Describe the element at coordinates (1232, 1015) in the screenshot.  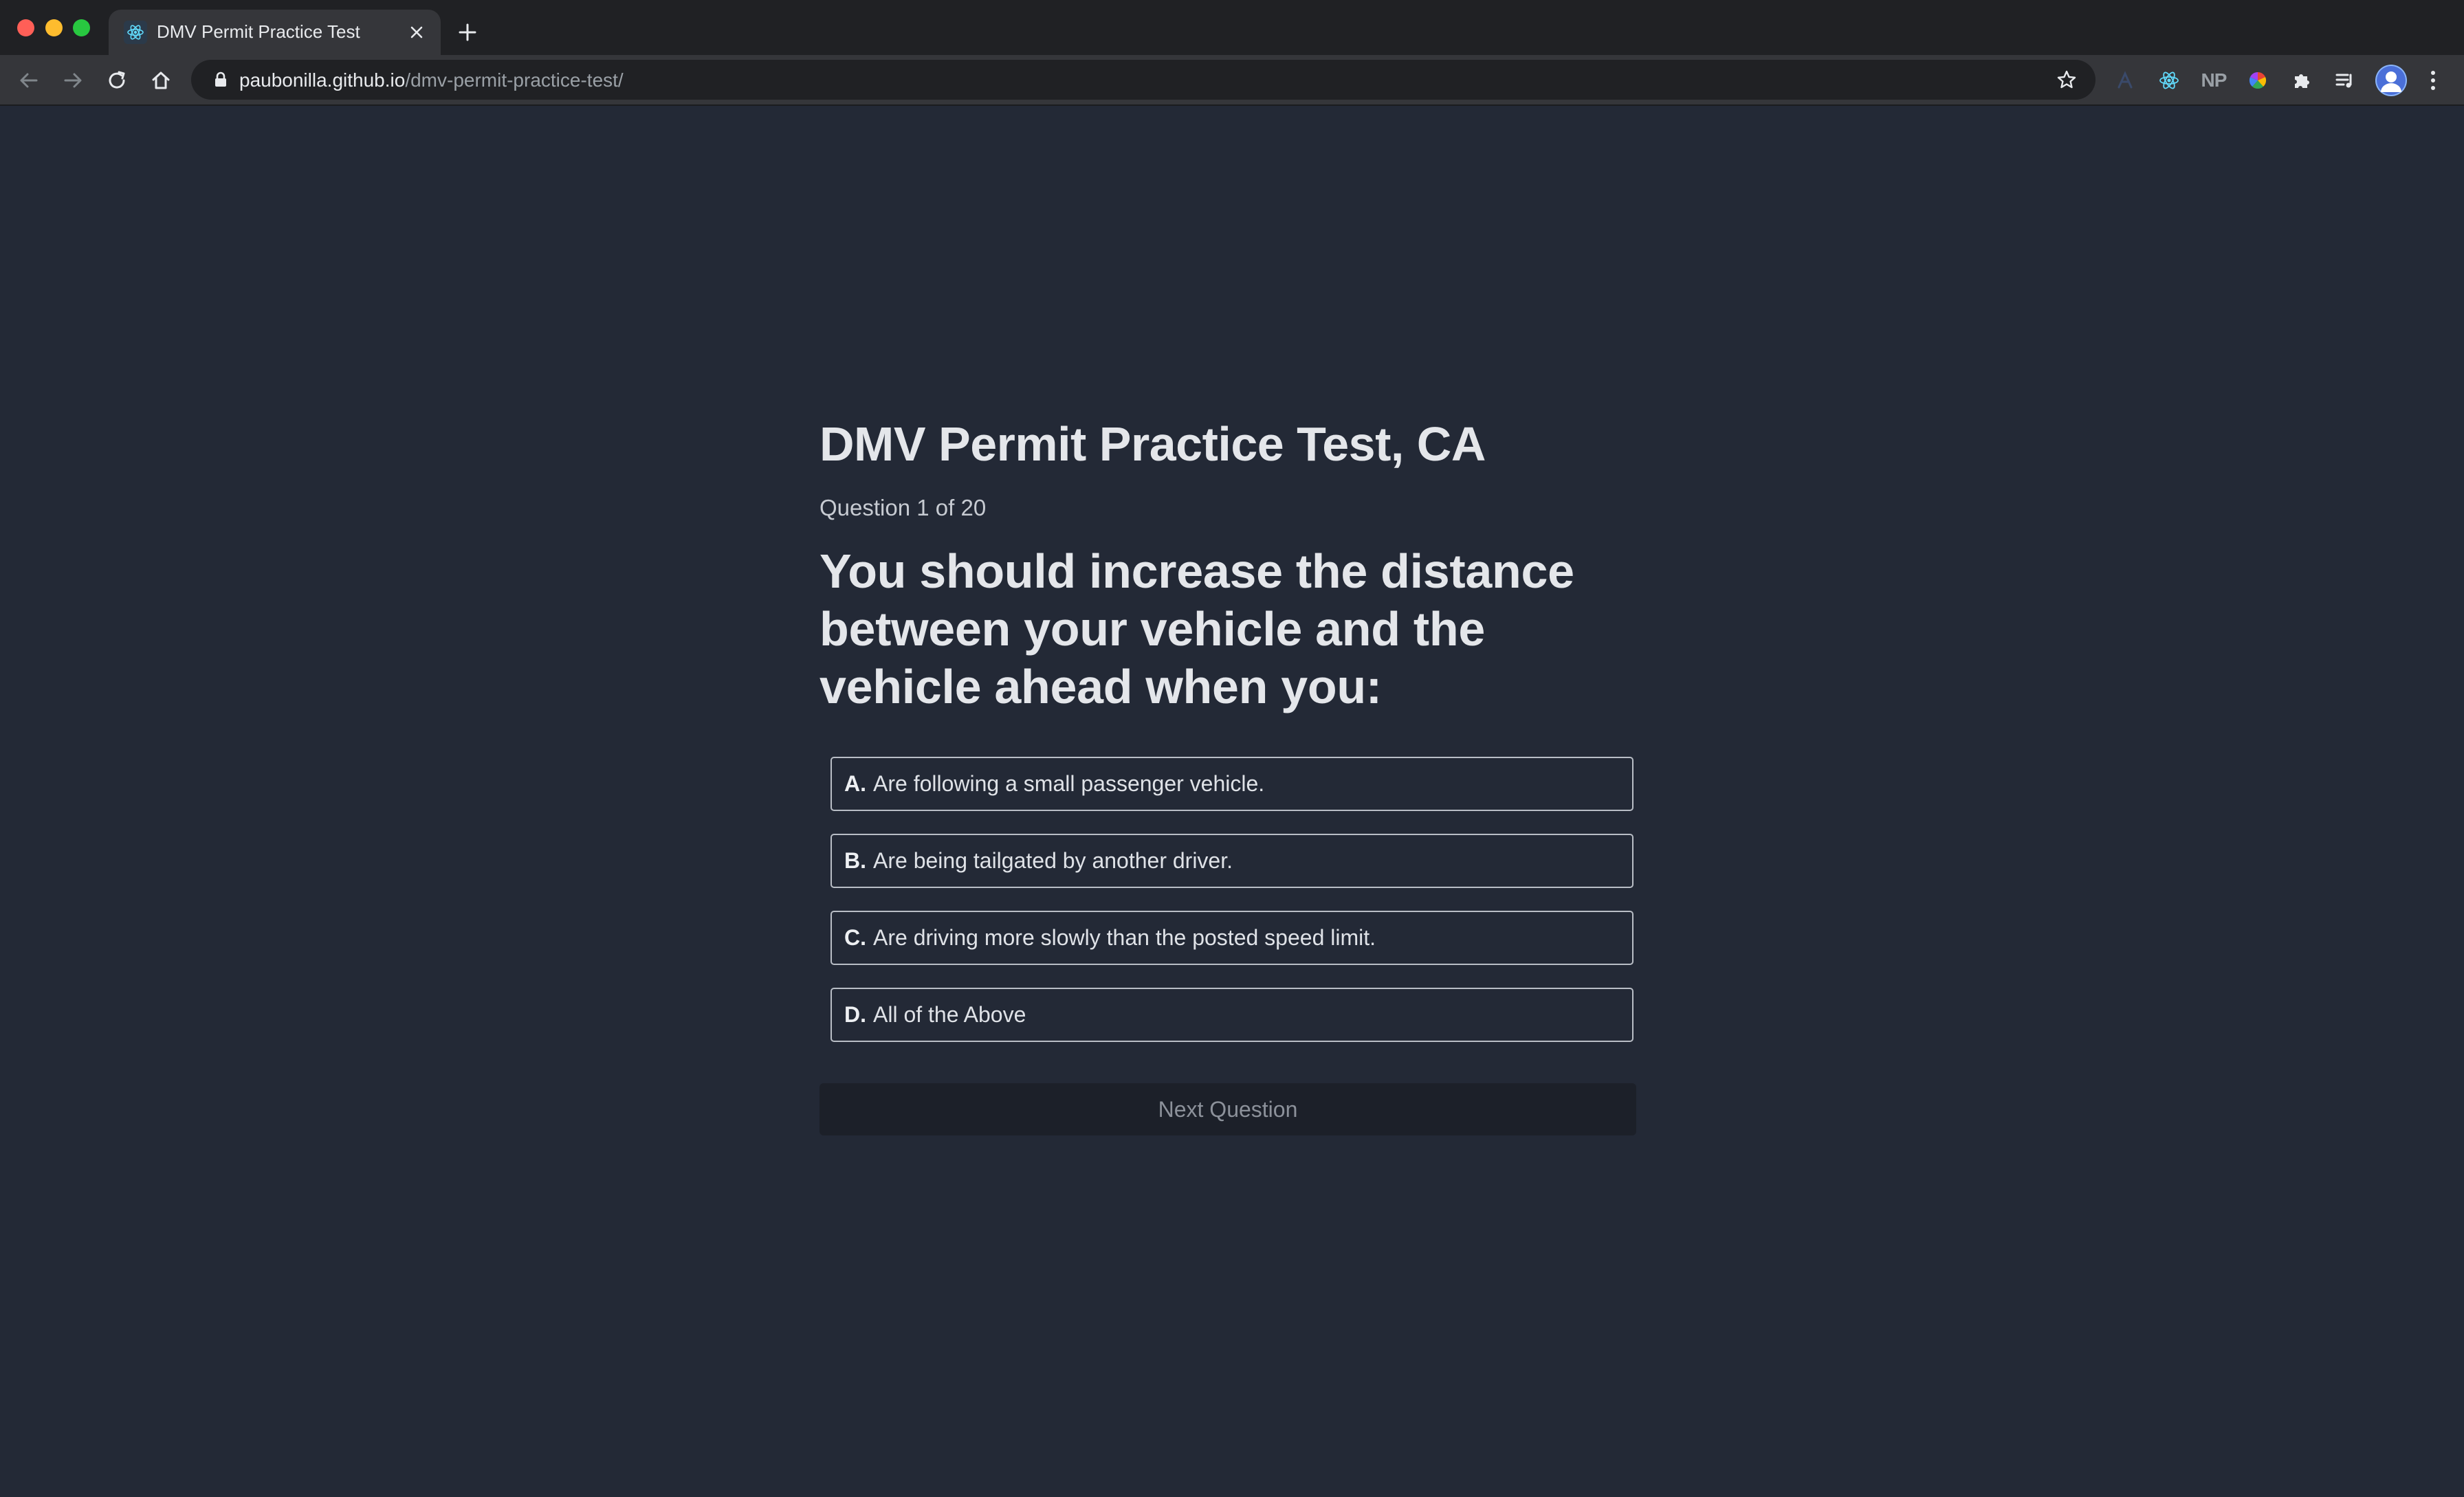
I see `answer-option-d: D. All of the Above` at that location.